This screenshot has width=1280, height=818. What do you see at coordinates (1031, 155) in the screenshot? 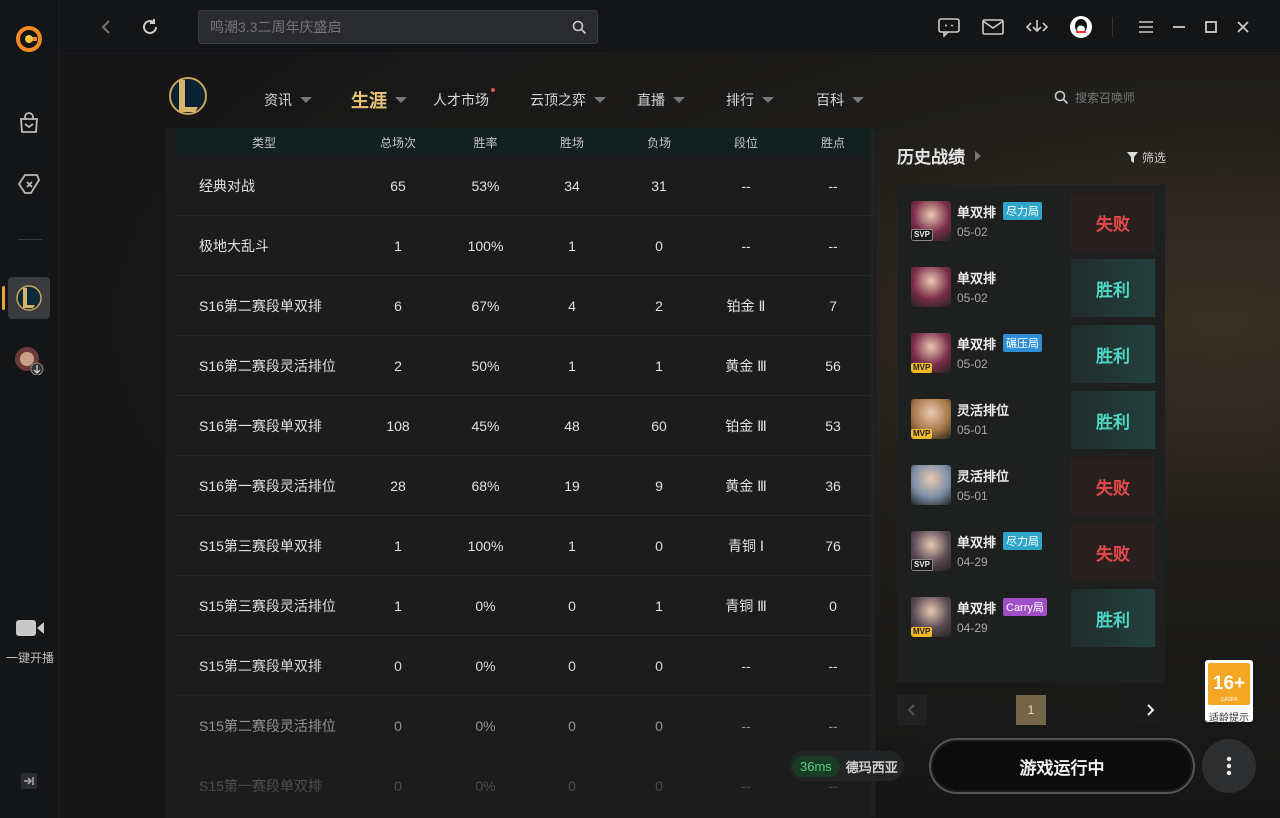
I see `match-history-title: 历史战绩` at bounding box center [1031, 155].